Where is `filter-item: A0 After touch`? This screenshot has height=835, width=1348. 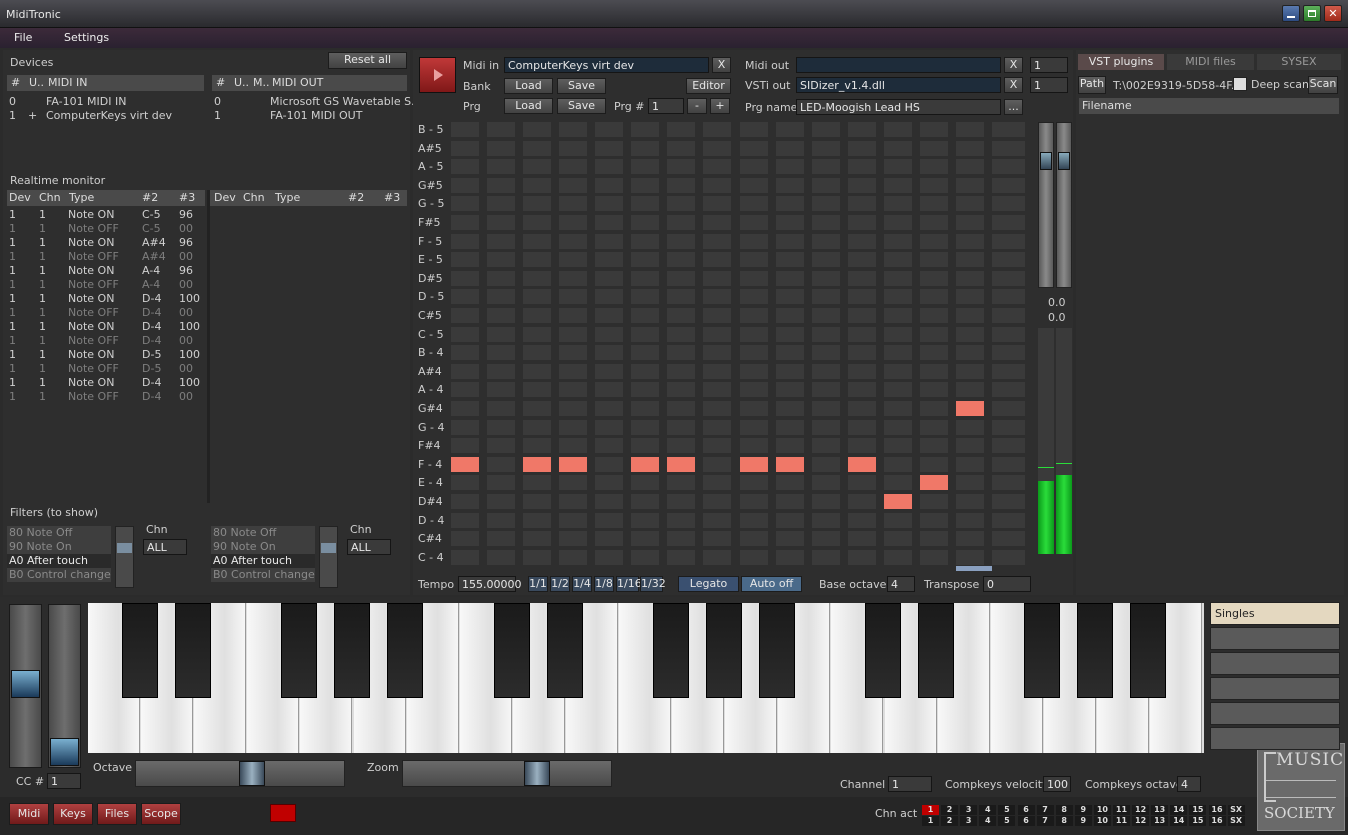
filter-item: A0 After touch is located at coordinates (263, 561).